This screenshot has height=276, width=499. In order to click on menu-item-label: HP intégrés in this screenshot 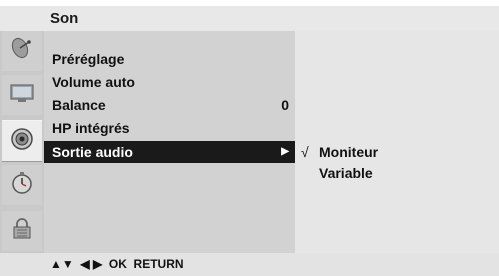, I will do `click(91, 128)`.